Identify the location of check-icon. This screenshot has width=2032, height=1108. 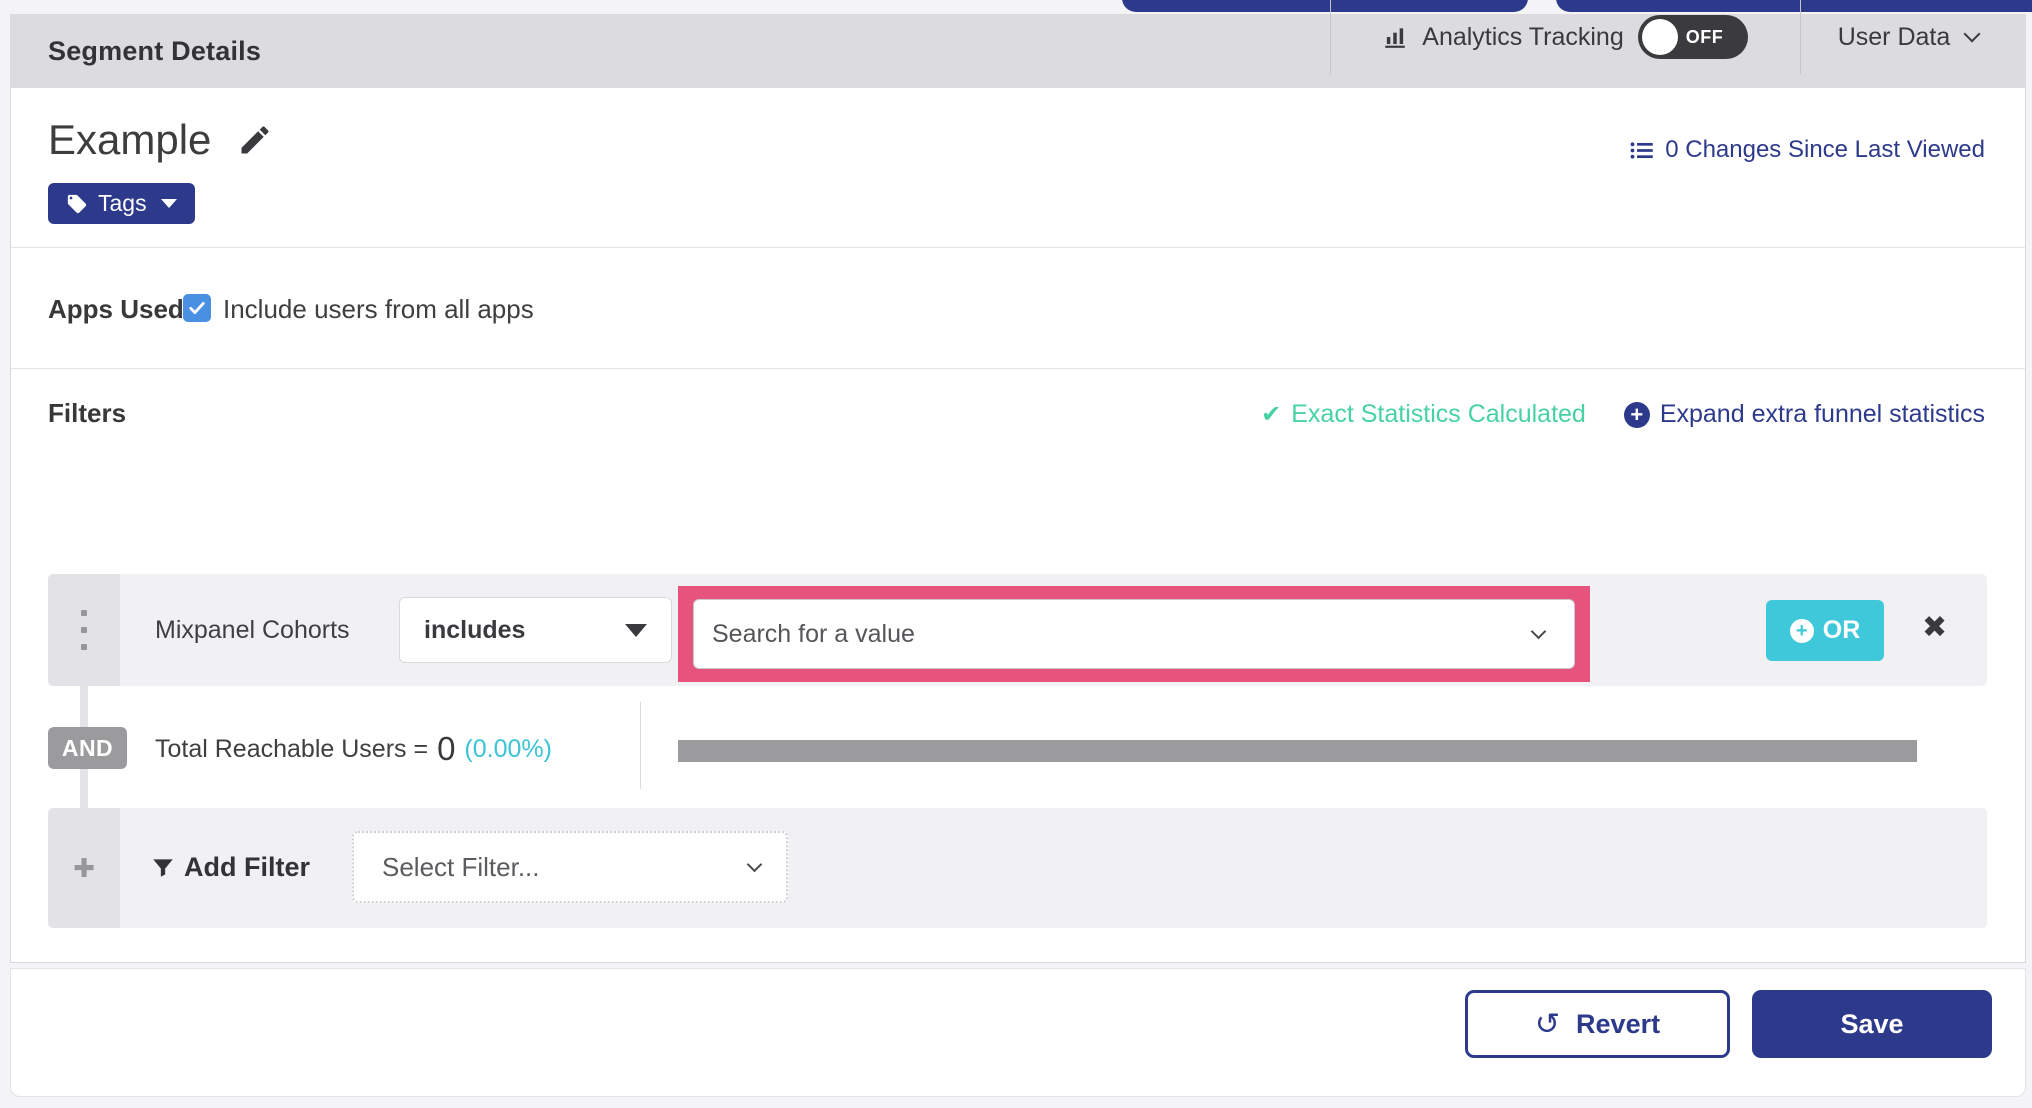
(197, 308).